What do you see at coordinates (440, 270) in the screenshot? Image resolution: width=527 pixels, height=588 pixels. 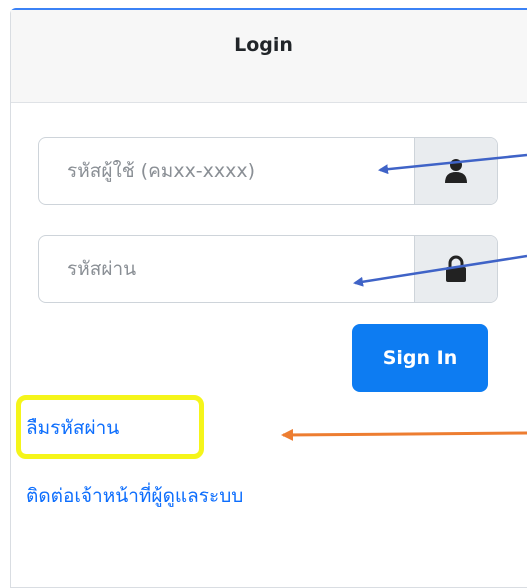 I see `password-arrow` at bounding box center [440, 270].